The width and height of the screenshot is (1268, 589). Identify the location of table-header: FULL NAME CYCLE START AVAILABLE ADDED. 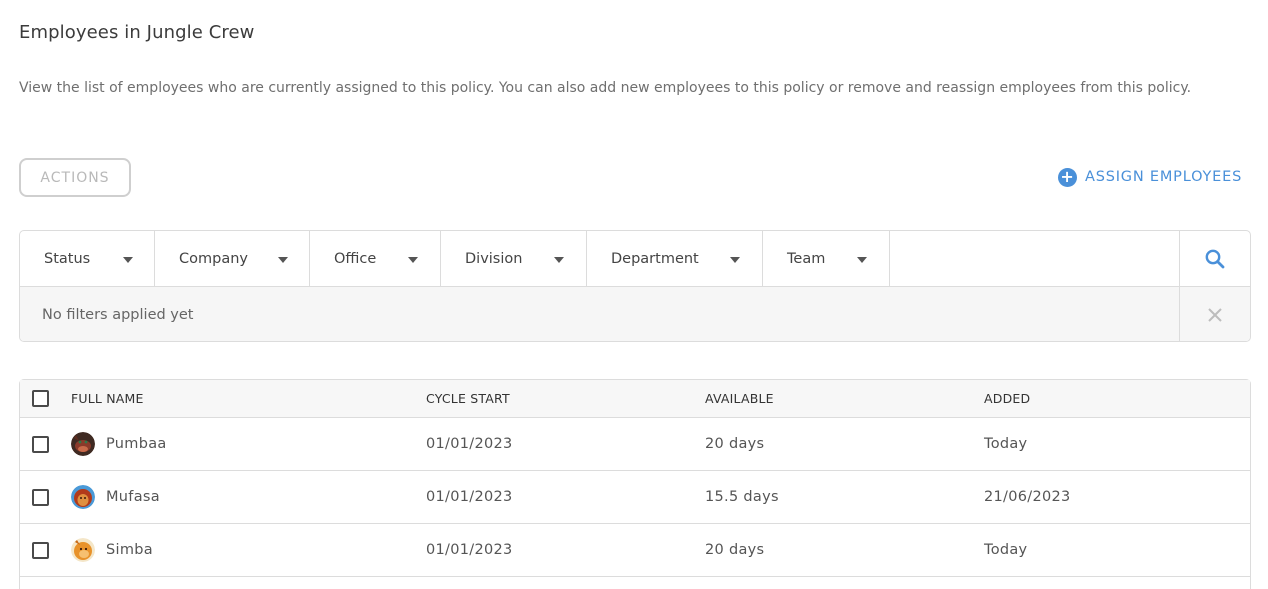
(635, 399).